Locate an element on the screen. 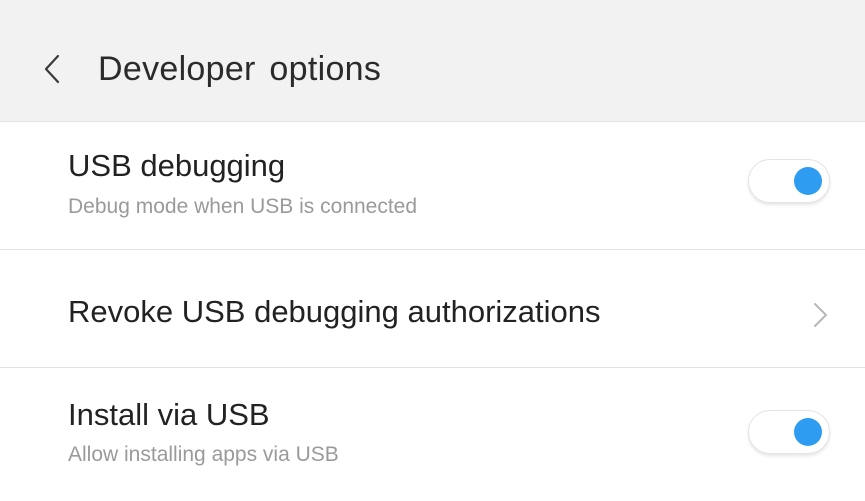 This screenshot has width=865, height=501. usb-debugging-toggle is located at coordinates (789, 181).